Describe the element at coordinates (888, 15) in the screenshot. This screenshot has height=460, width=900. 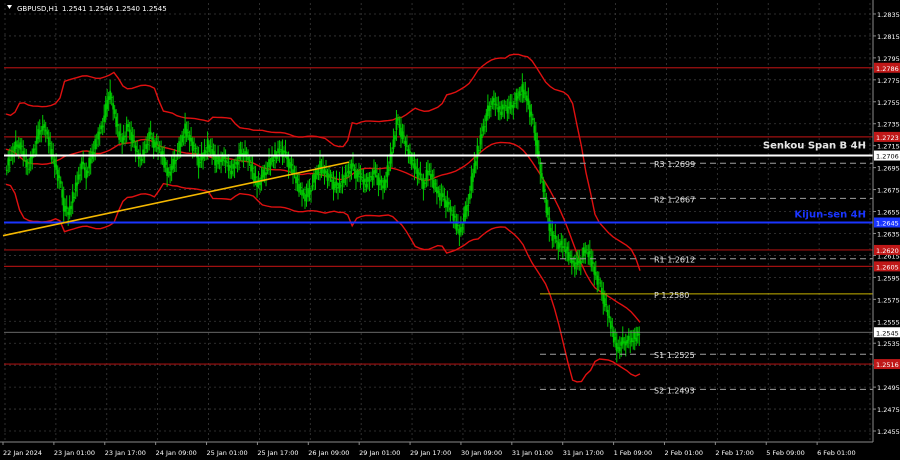
I see `price-tick-label: 1.2835` at that location.